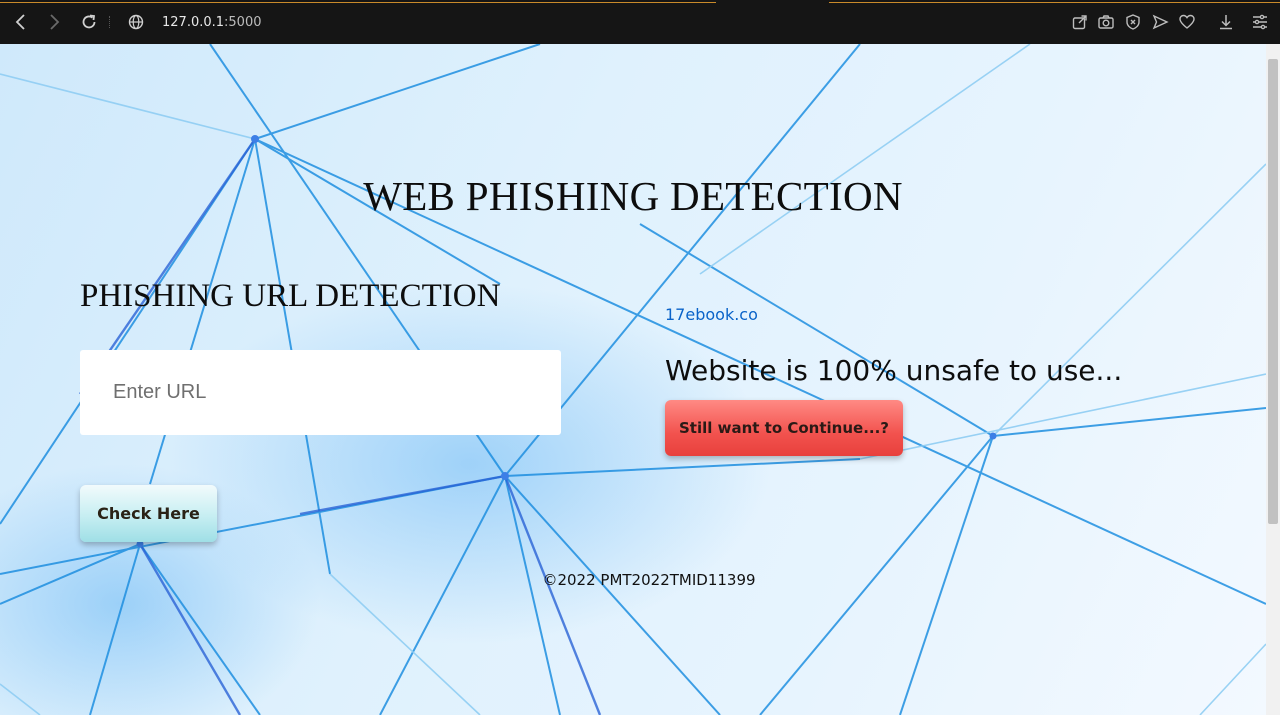 This screenshot has height=715, width=1280. What do you see at coordinates (1273, 291) in the screenshot?
I see `scrollbar-thumb` at bounding box center [1273, 291].